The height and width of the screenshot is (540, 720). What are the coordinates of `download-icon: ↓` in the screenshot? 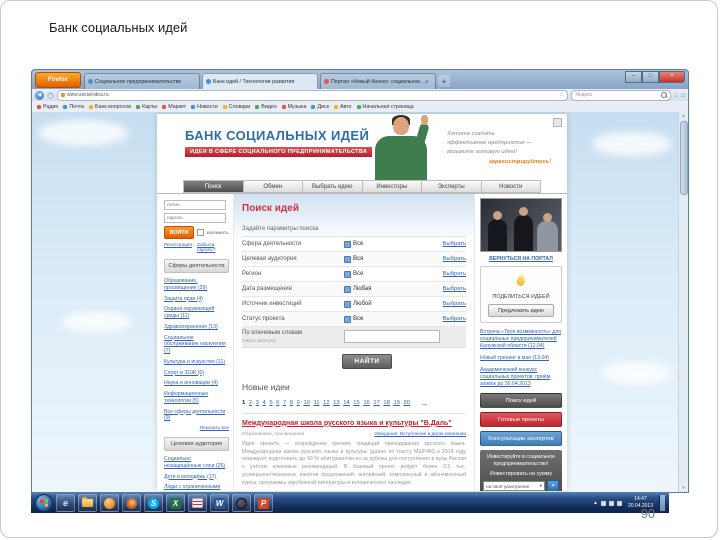 It's located at (676, 95).